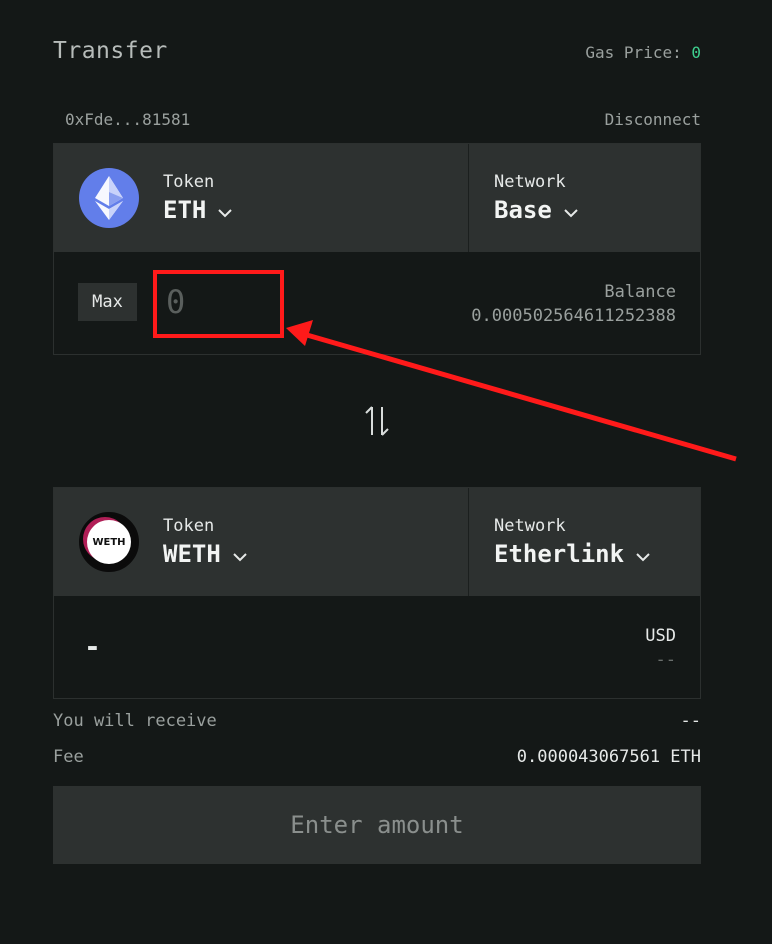 This screenshot has height=944, width=772. I want to click on usd-value: --, so click(665, 660).